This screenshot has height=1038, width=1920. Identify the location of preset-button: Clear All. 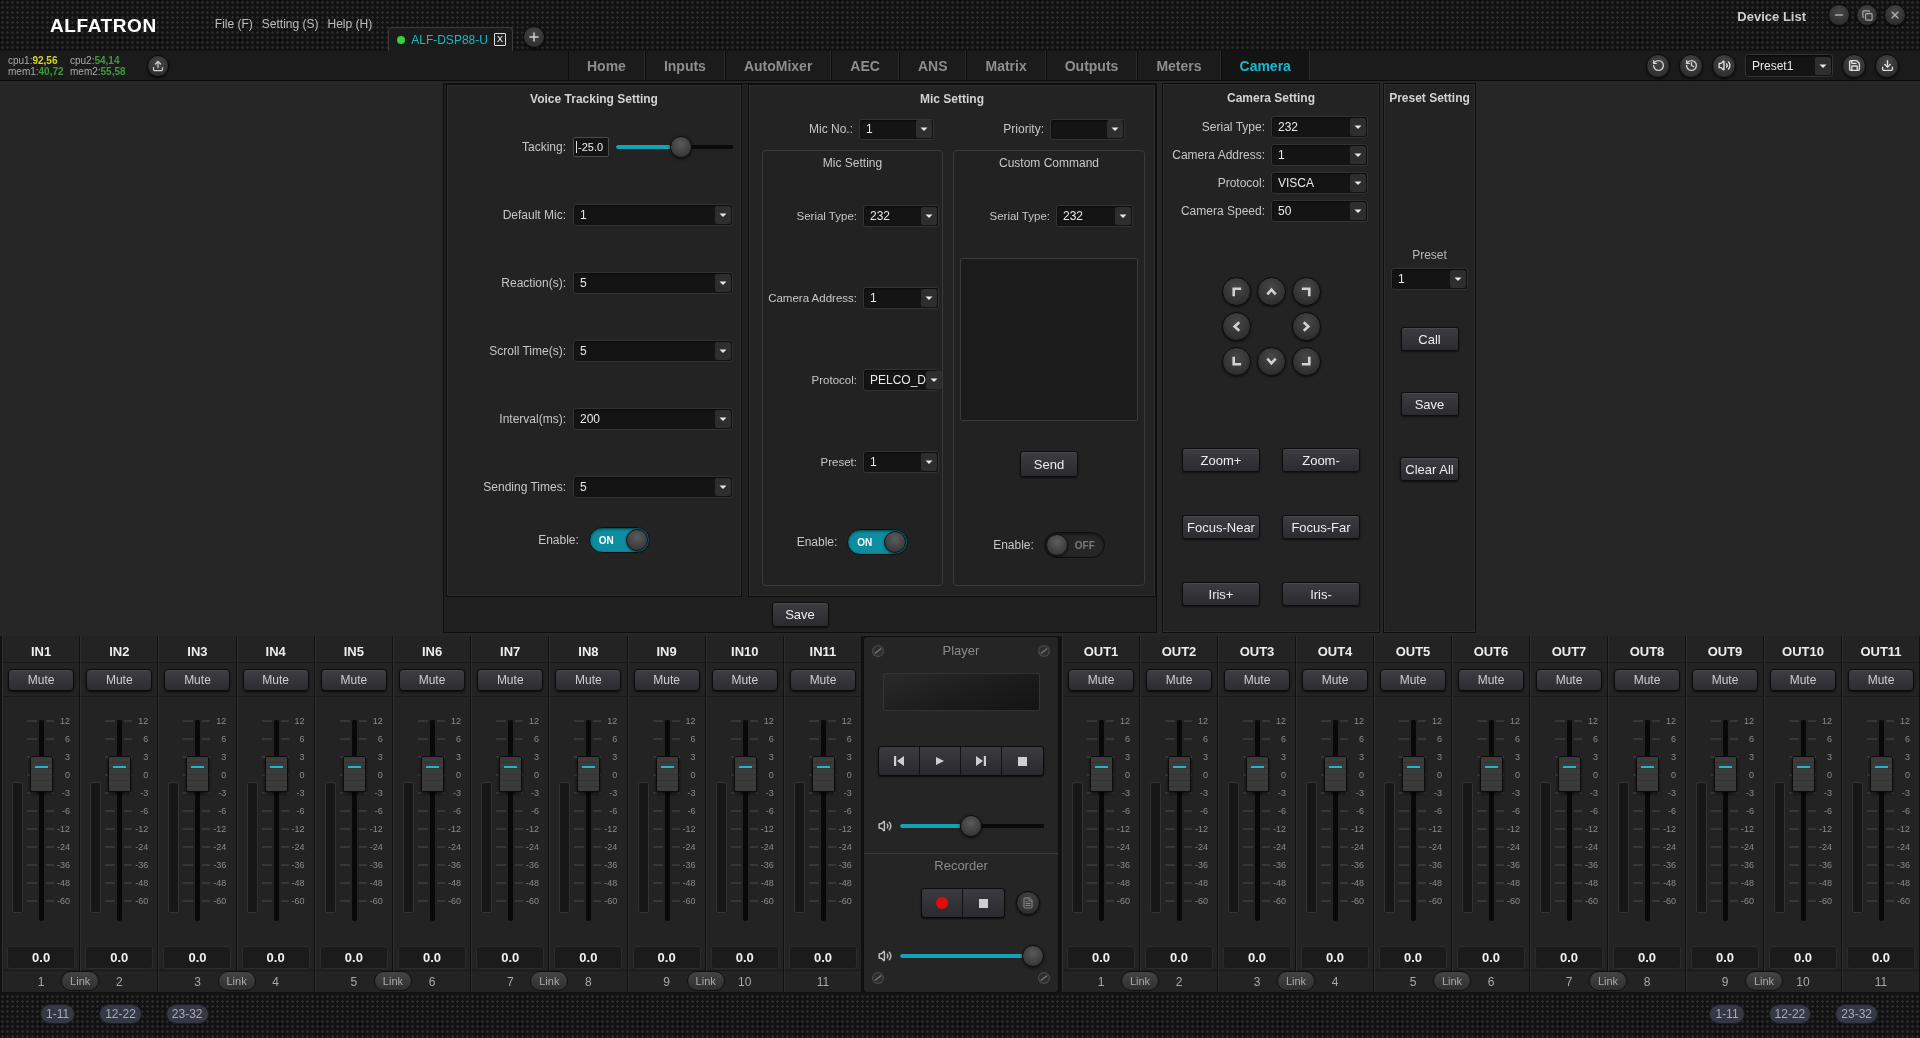
(1429, 469).